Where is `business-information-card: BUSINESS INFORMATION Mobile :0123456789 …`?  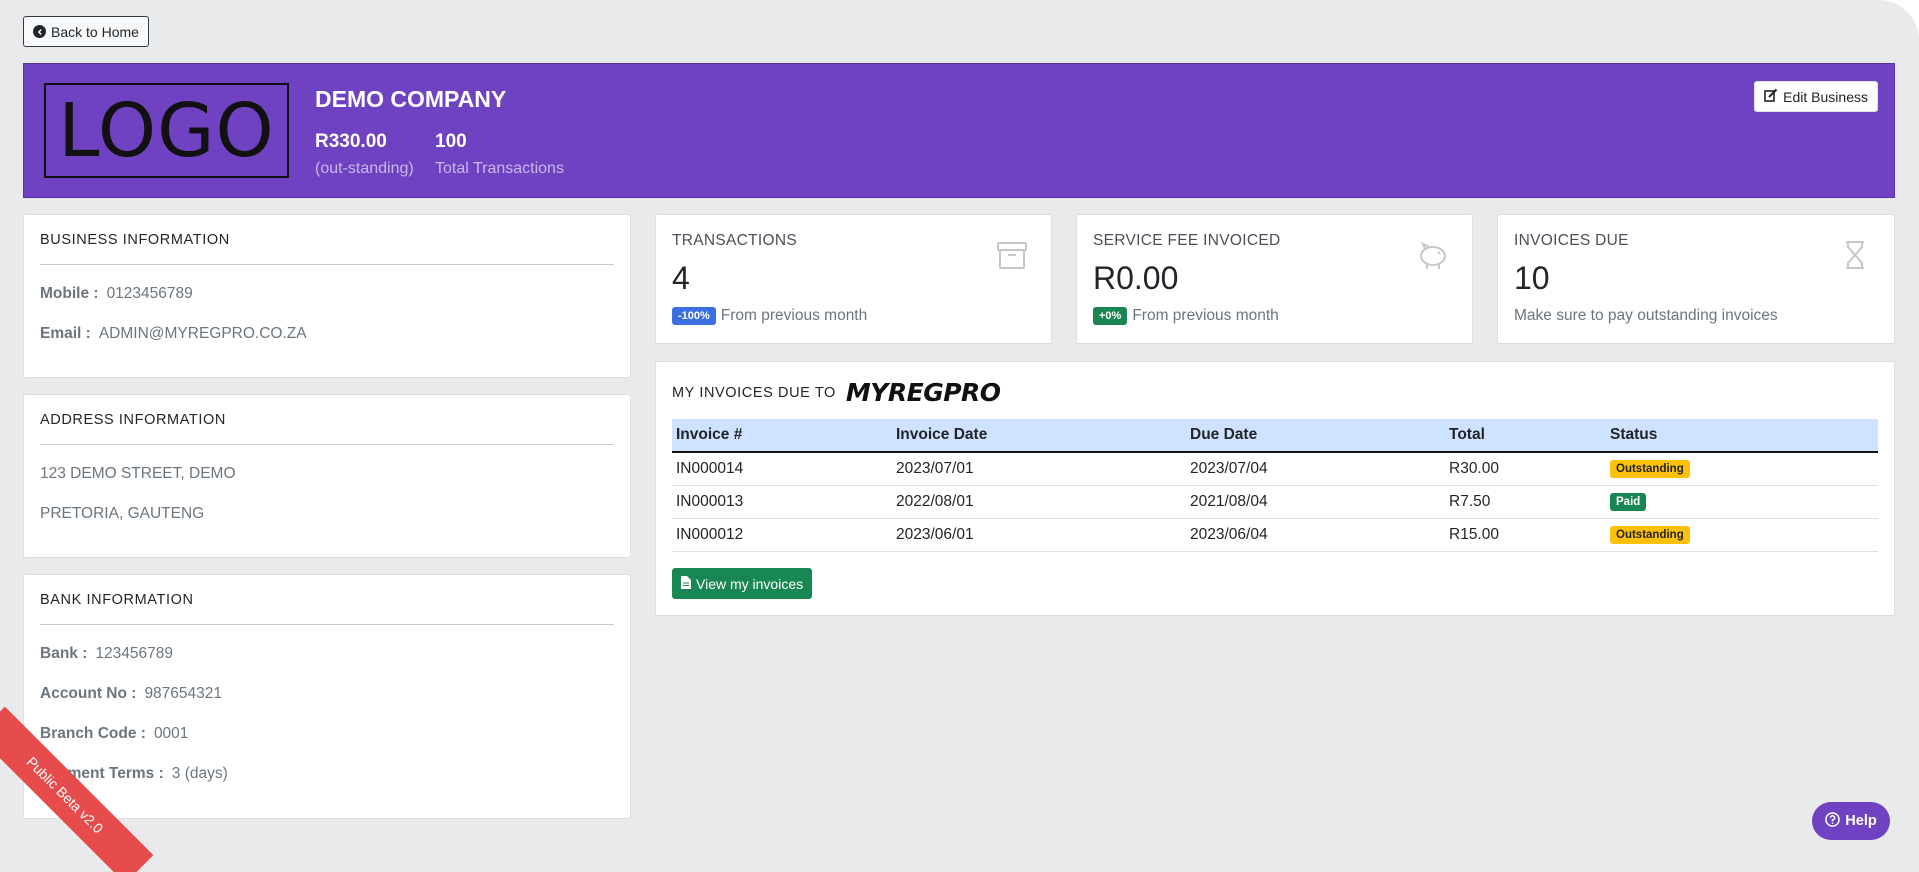 business-information-card: BUSINESS INFORMATION Mobile :0123456789 … is located at coordinates (327, 296).